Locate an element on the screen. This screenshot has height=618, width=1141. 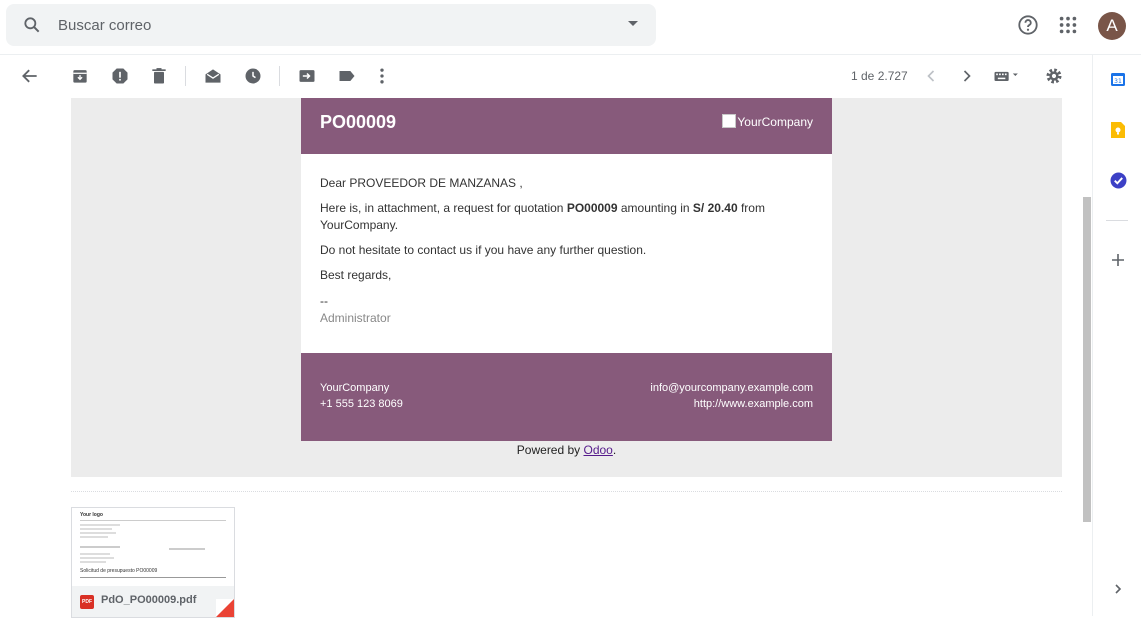
svg-text: 31 is located at coordinates (1118, 81).